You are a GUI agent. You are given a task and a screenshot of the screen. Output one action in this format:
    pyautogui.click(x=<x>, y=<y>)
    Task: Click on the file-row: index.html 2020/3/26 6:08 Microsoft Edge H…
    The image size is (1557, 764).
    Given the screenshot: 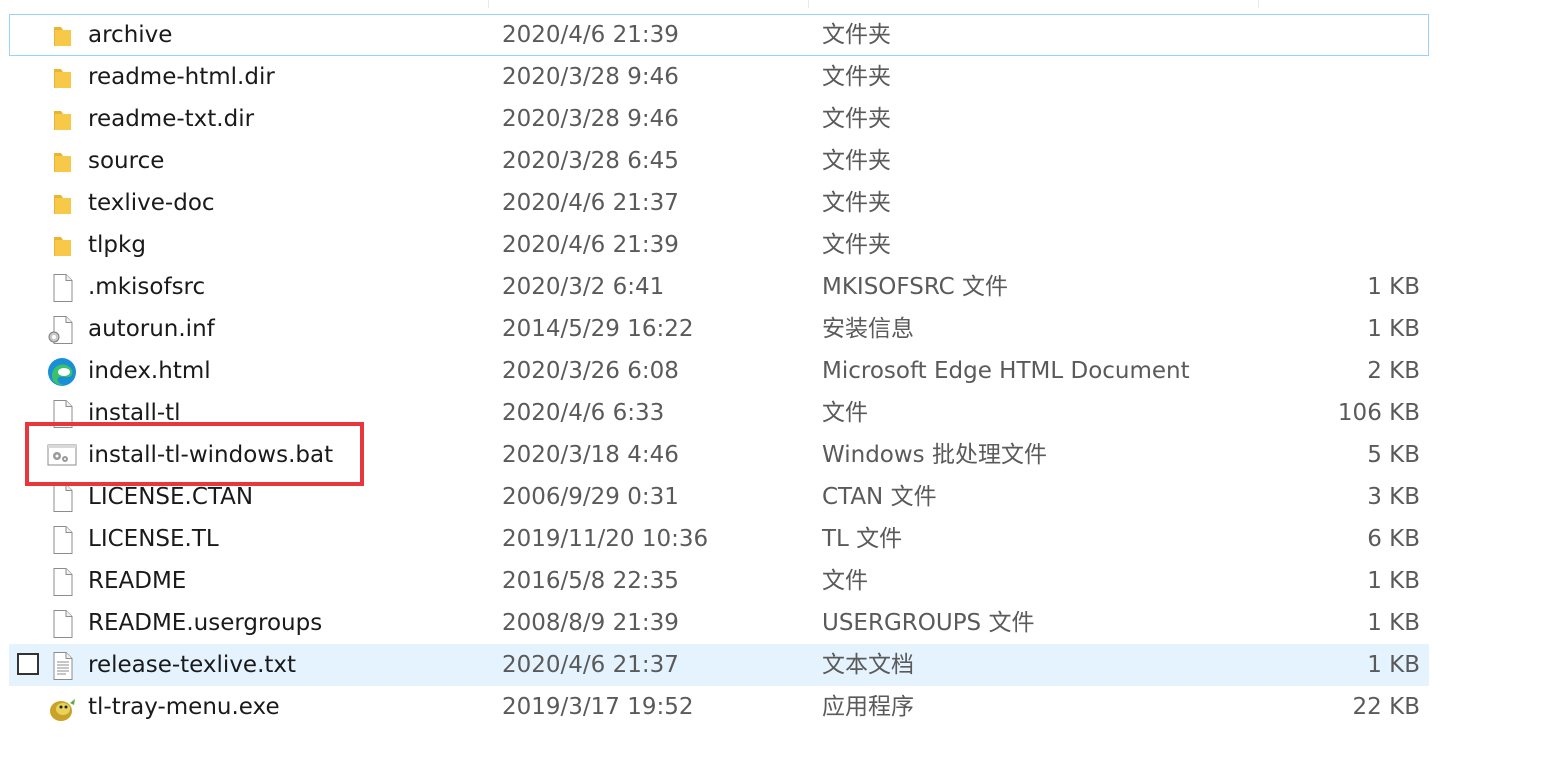 What is the action you would take?
    pyautogui.click(x=719, y=371)
    